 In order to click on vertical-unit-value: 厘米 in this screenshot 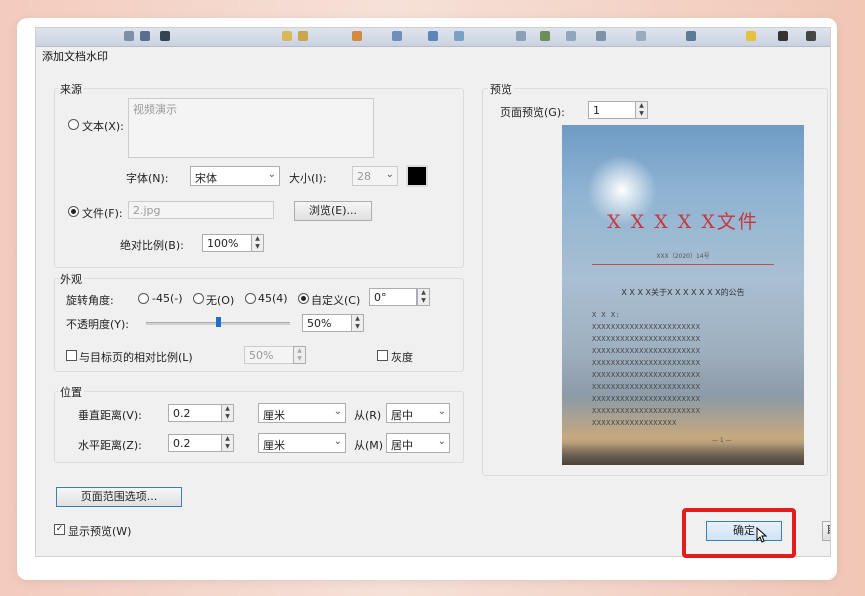, I will do `click(274, 415)`.